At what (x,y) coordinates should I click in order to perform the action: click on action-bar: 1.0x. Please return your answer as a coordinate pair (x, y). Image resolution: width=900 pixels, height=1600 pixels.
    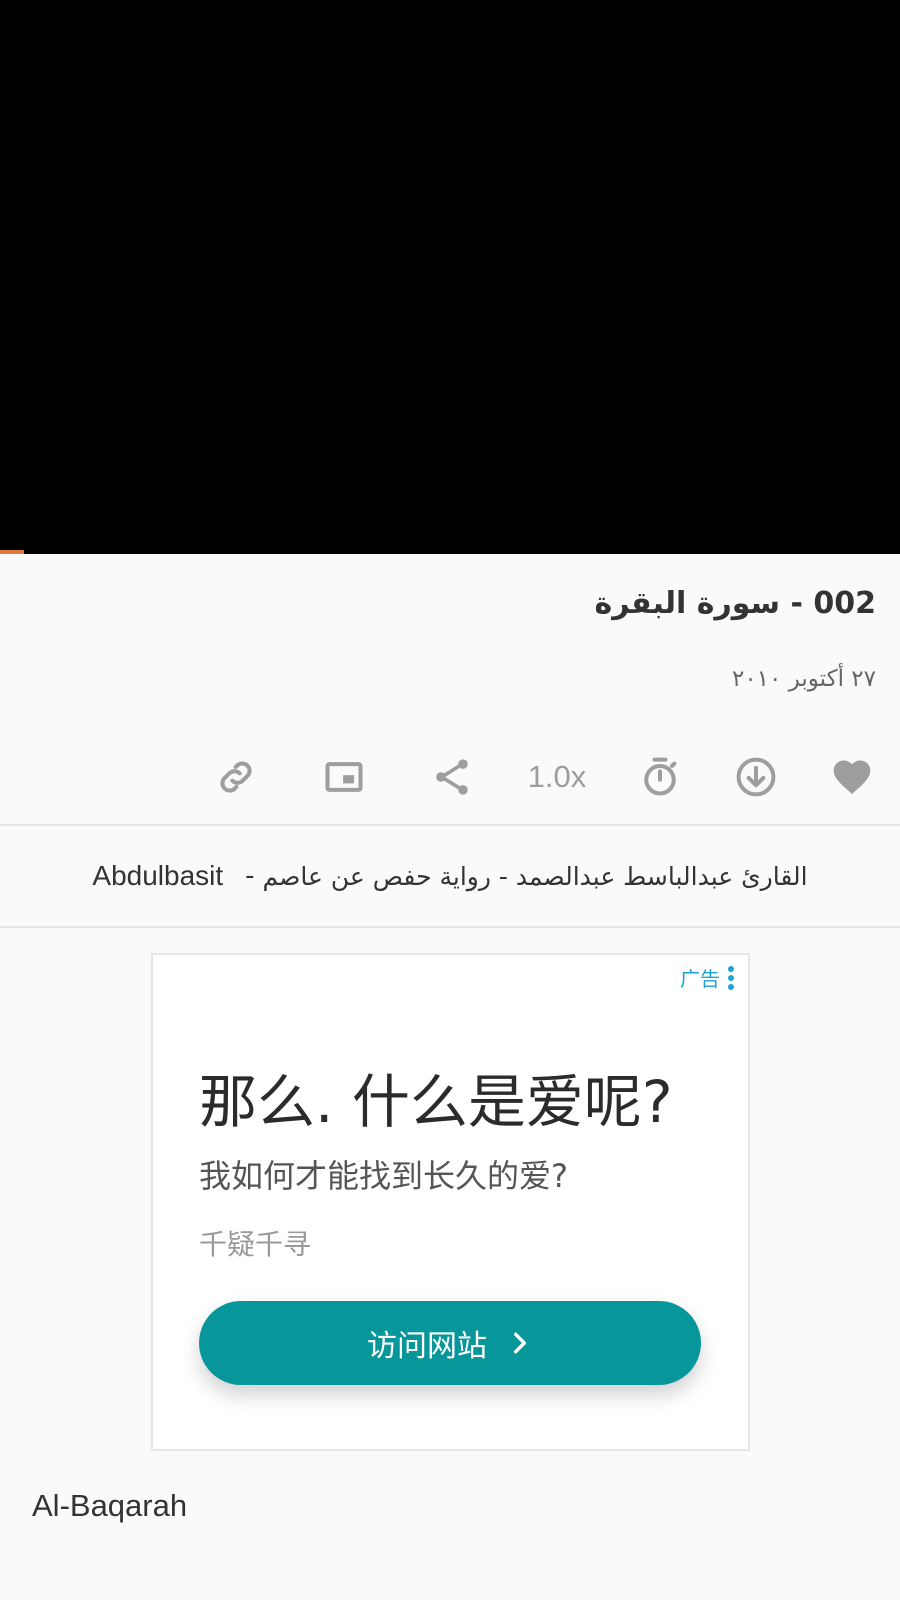
    Looking at the image, I should click on (450, 777).